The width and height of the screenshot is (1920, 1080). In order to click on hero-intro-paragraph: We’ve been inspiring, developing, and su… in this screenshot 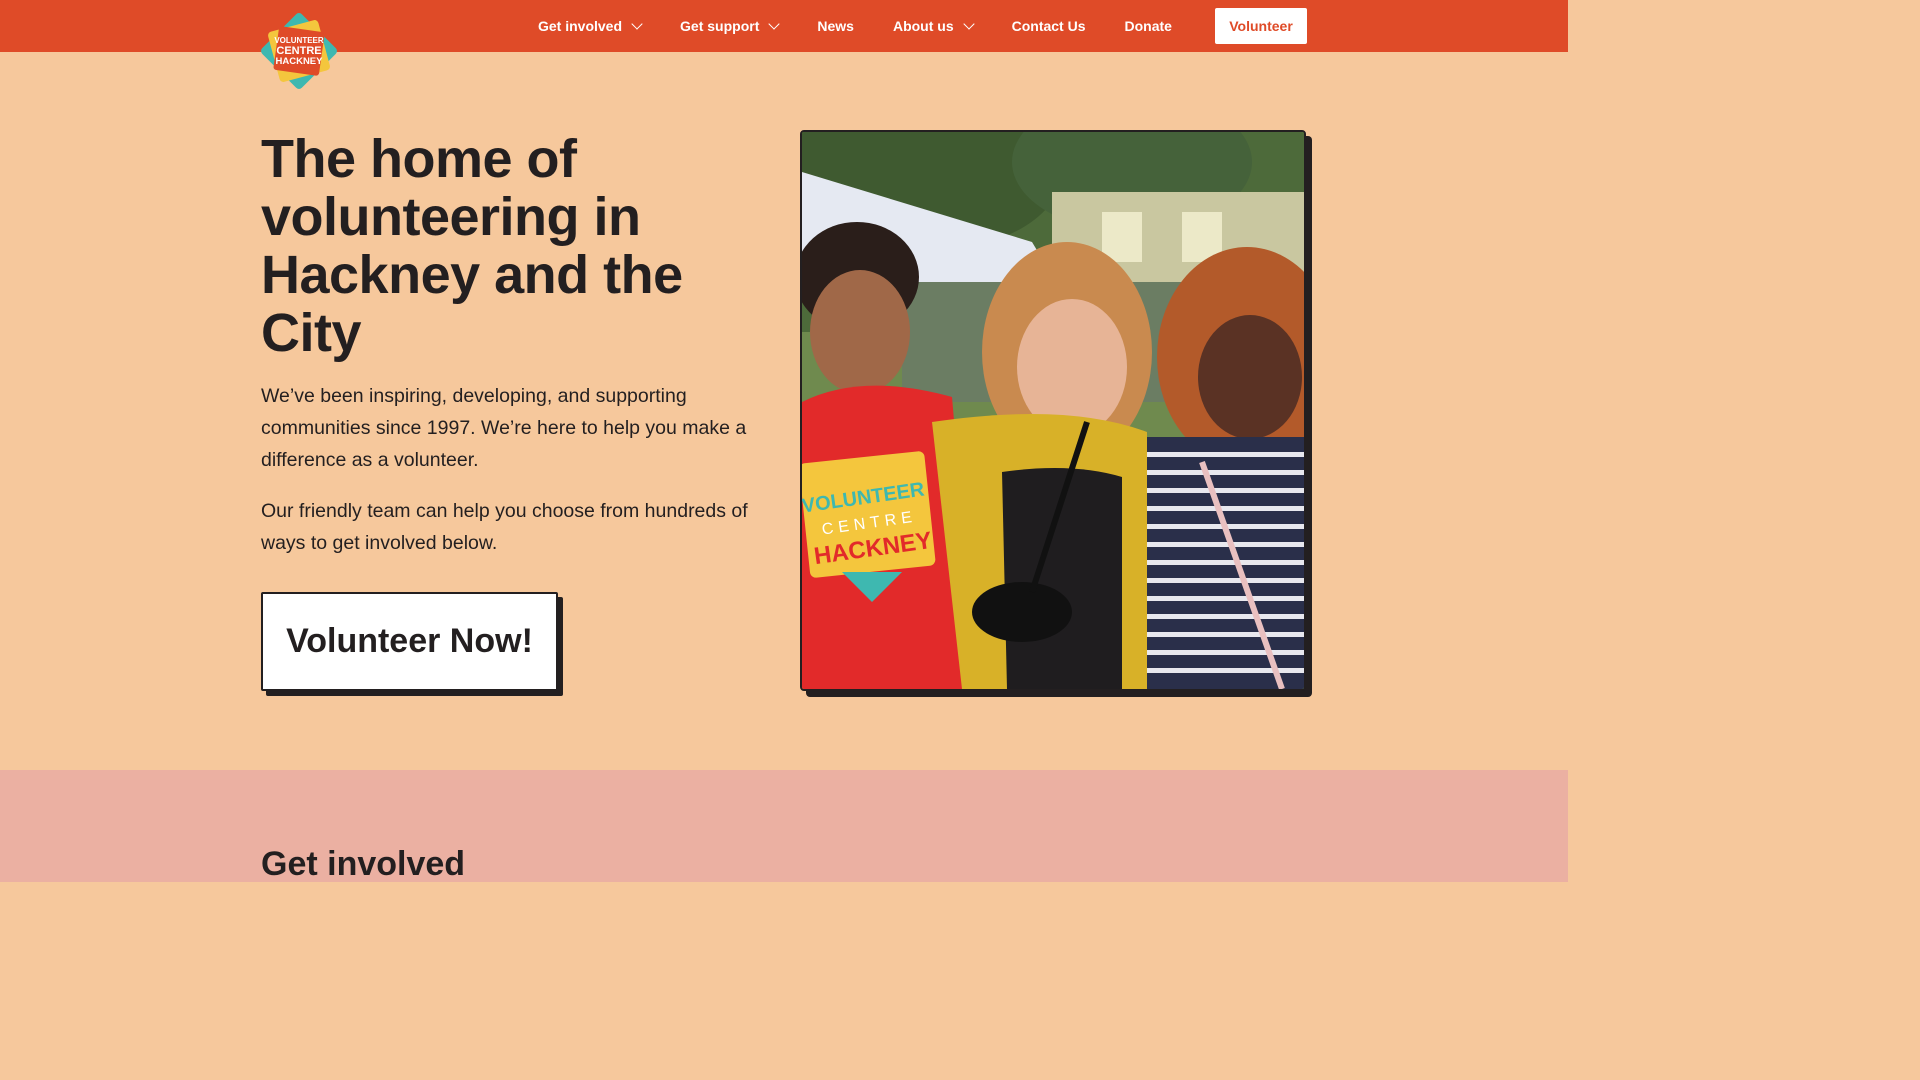, I will do `click(504, 428)`.